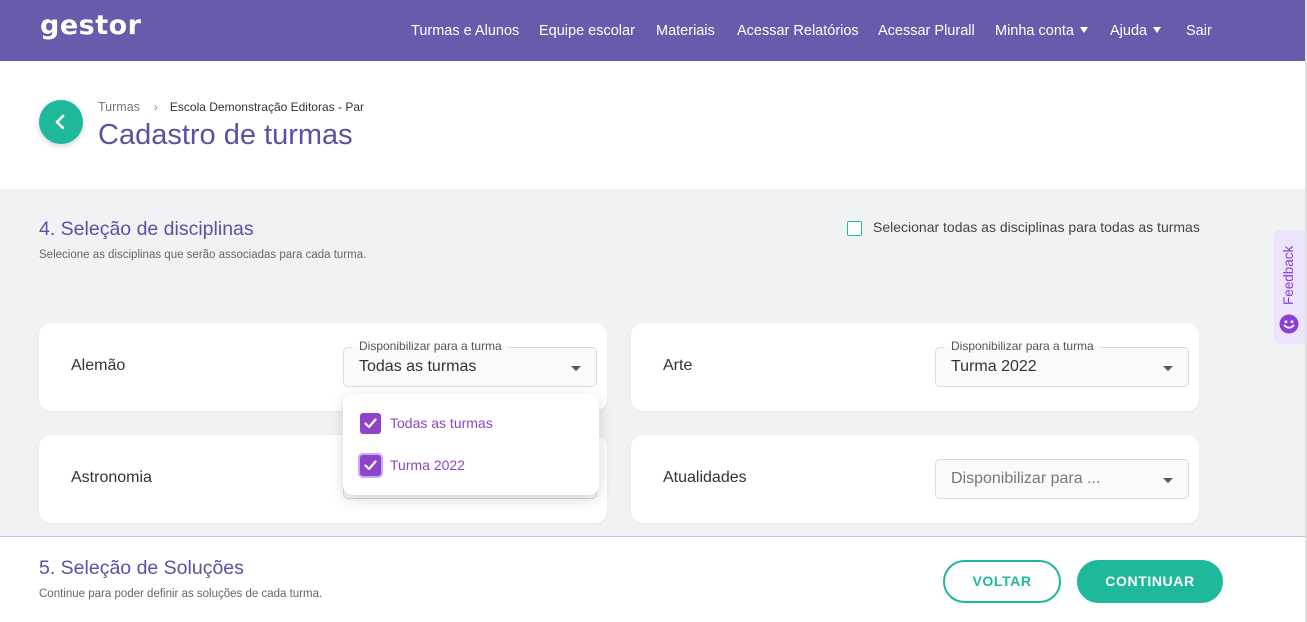 This screenshot has width=1307, height=622. I want to click on feedback-tab: Feedback, so click(1289, 287).